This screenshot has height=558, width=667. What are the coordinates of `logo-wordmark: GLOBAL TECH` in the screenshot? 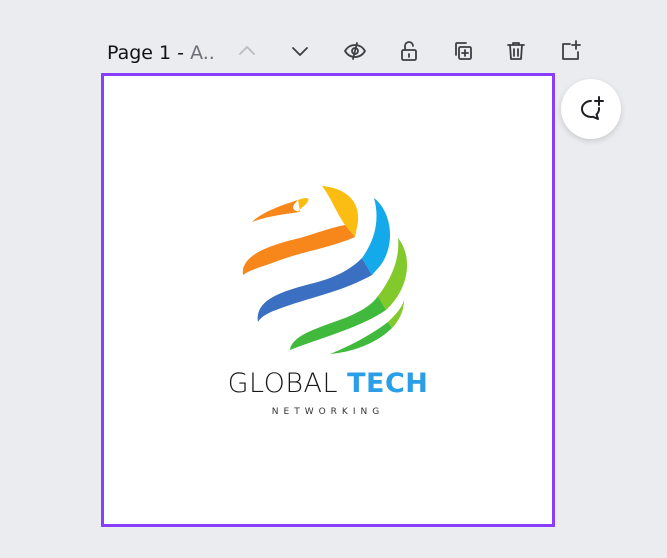 It's located at (328, 383).